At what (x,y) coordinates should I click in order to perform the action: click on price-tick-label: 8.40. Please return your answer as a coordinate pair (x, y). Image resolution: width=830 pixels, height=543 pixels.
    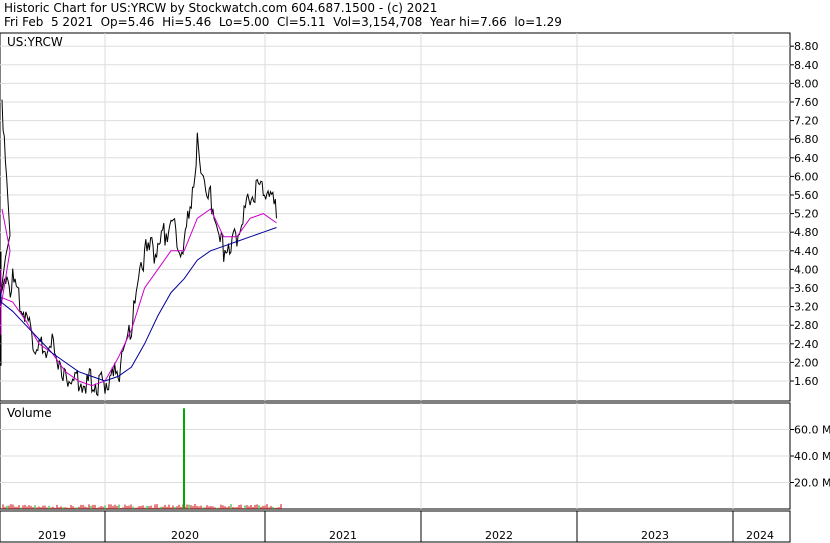
    Looking at the image, I should click on (806, 65).